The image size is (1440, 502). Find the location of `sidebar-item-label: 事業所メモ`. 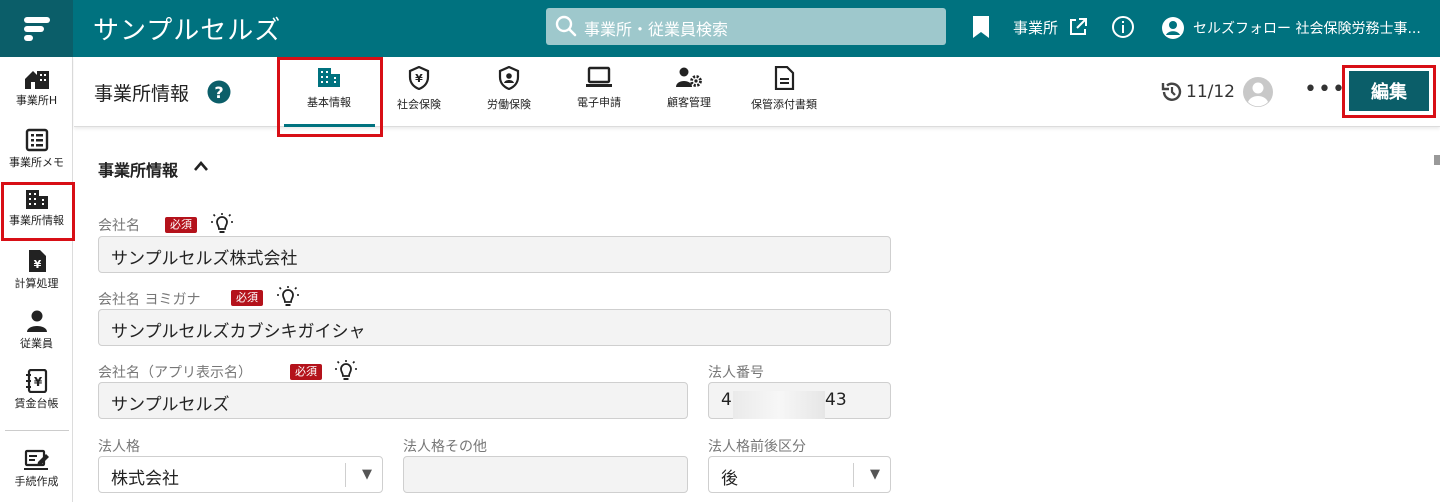

sidebar-item-label: 事業所メモ is located at coordinates (36, 162).